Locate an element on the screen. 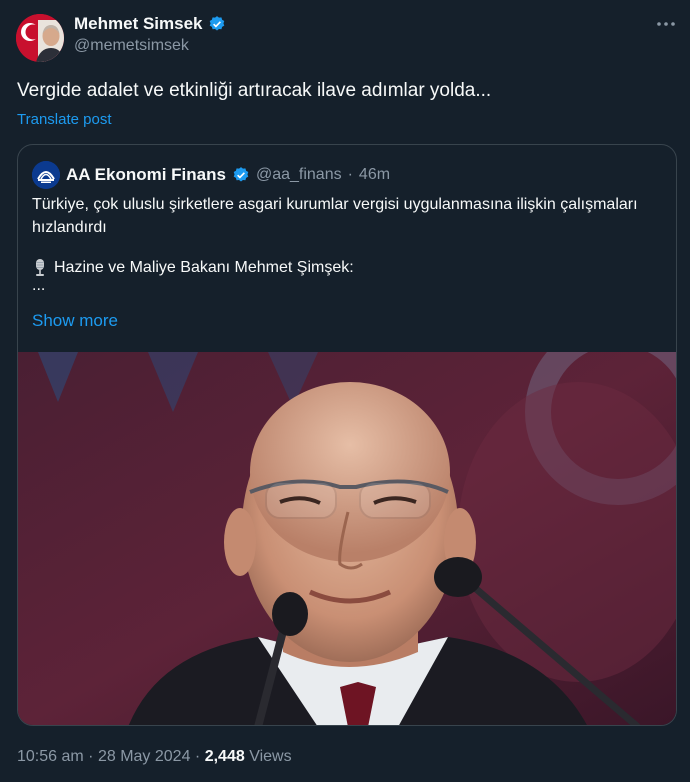 The height and width of the screenshot is (782, 690). quoted-post-header: AA Ekonomi Finans @aa_finans · 46m is located at coordinates (211, 175).